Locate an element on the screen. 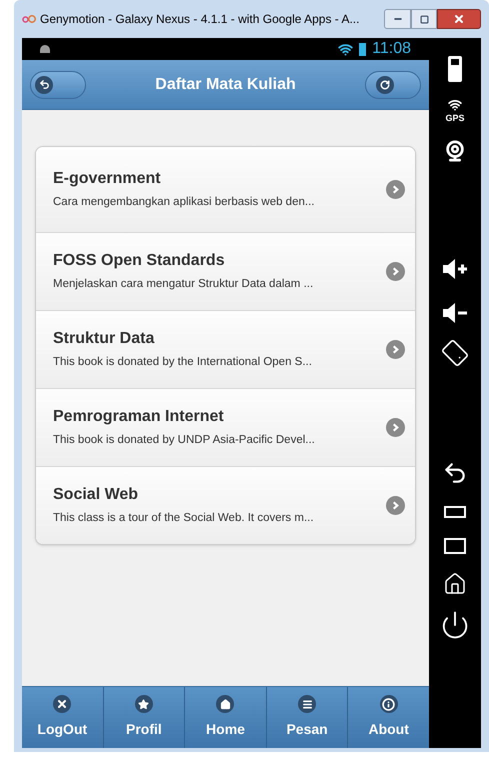 Image resolution: width=489 pixels, height=757 pixels. page-title: Daftar Mata Kuliah is located at coordinates (225, 84).